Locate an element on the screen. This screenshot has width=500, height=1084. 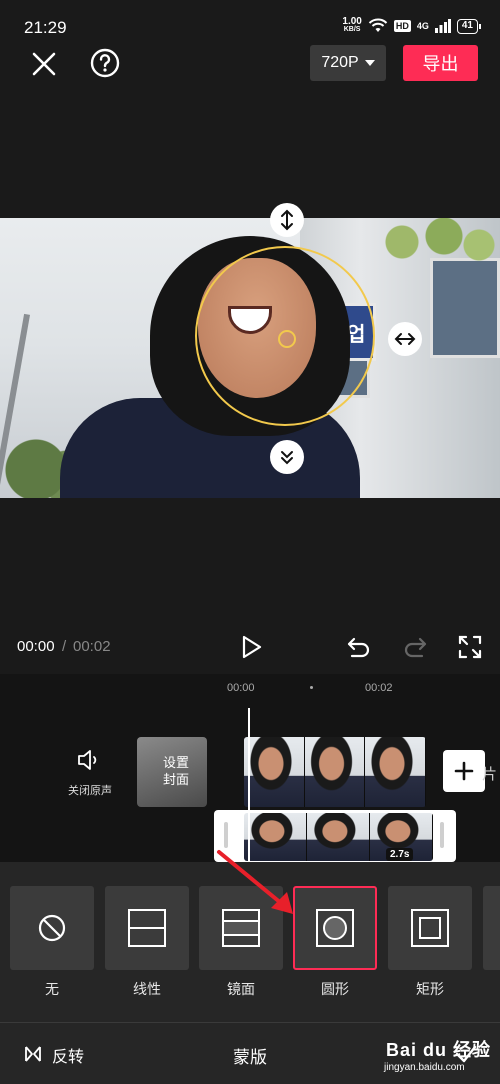
ruler-dot is located at coordinates (311, 687).